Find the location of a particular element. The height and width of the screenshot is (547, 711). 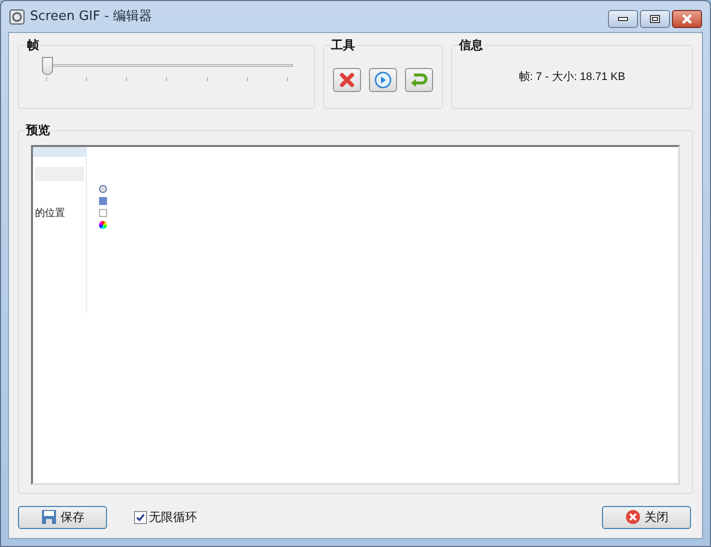

window-title: Screen GIF - 编辑器 is located at coordinates (91, 17).